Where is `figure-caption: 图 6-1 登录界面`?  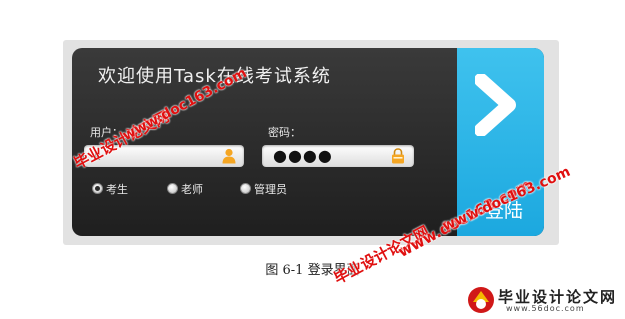
figure-caption: 图 6-1 登录界面 is located at coordinates (312, 270).